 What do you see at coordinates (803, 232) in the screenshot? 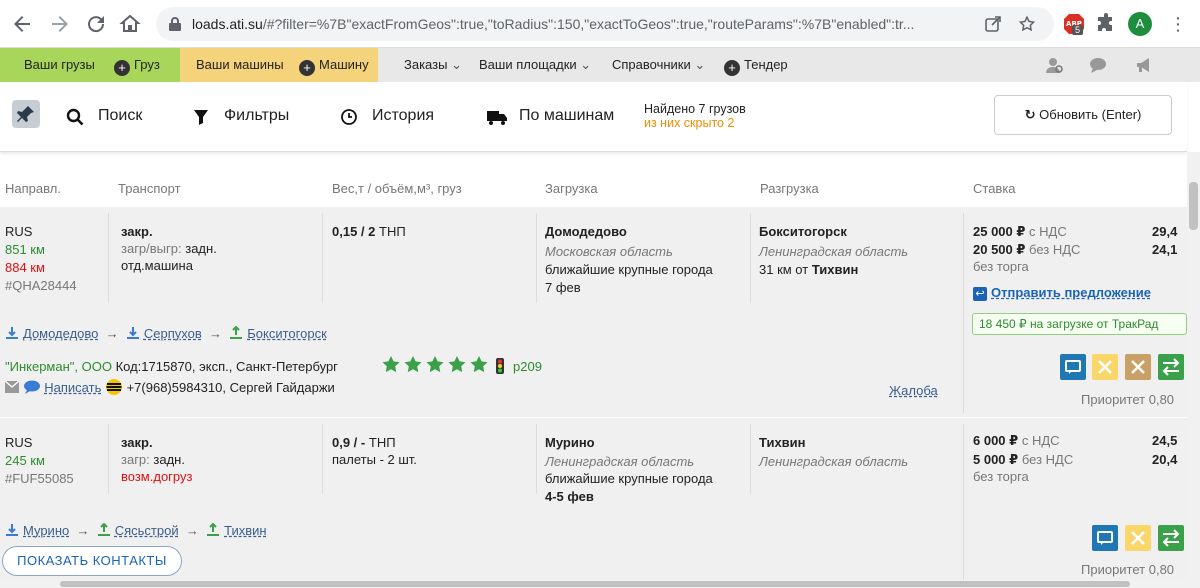
I see `unloading-city: Бокситогорск` at bounding box center [803, 232].